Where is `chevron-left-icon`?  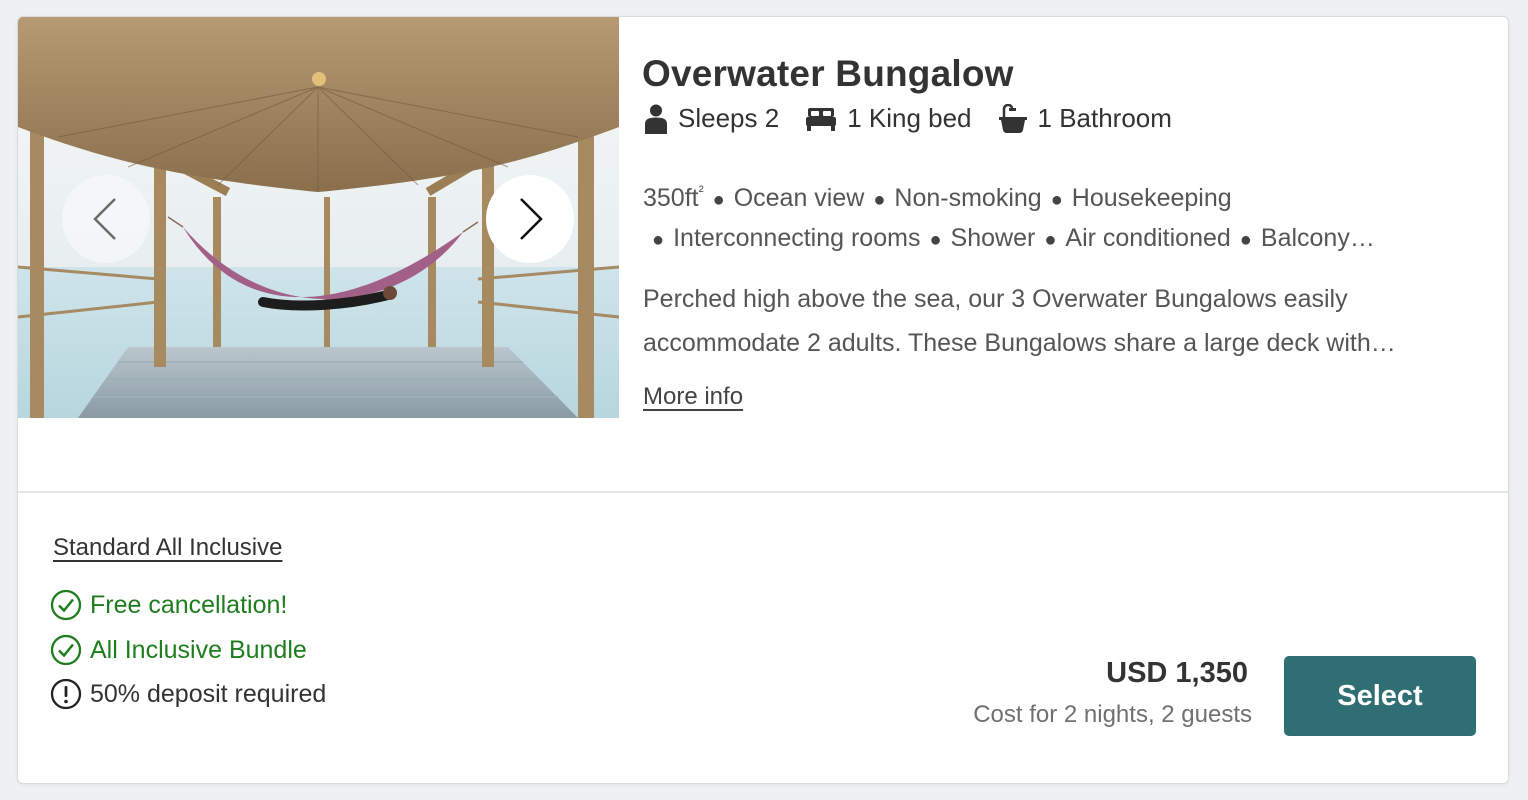
chevron-left-icon is located at coordinates (104, 219).